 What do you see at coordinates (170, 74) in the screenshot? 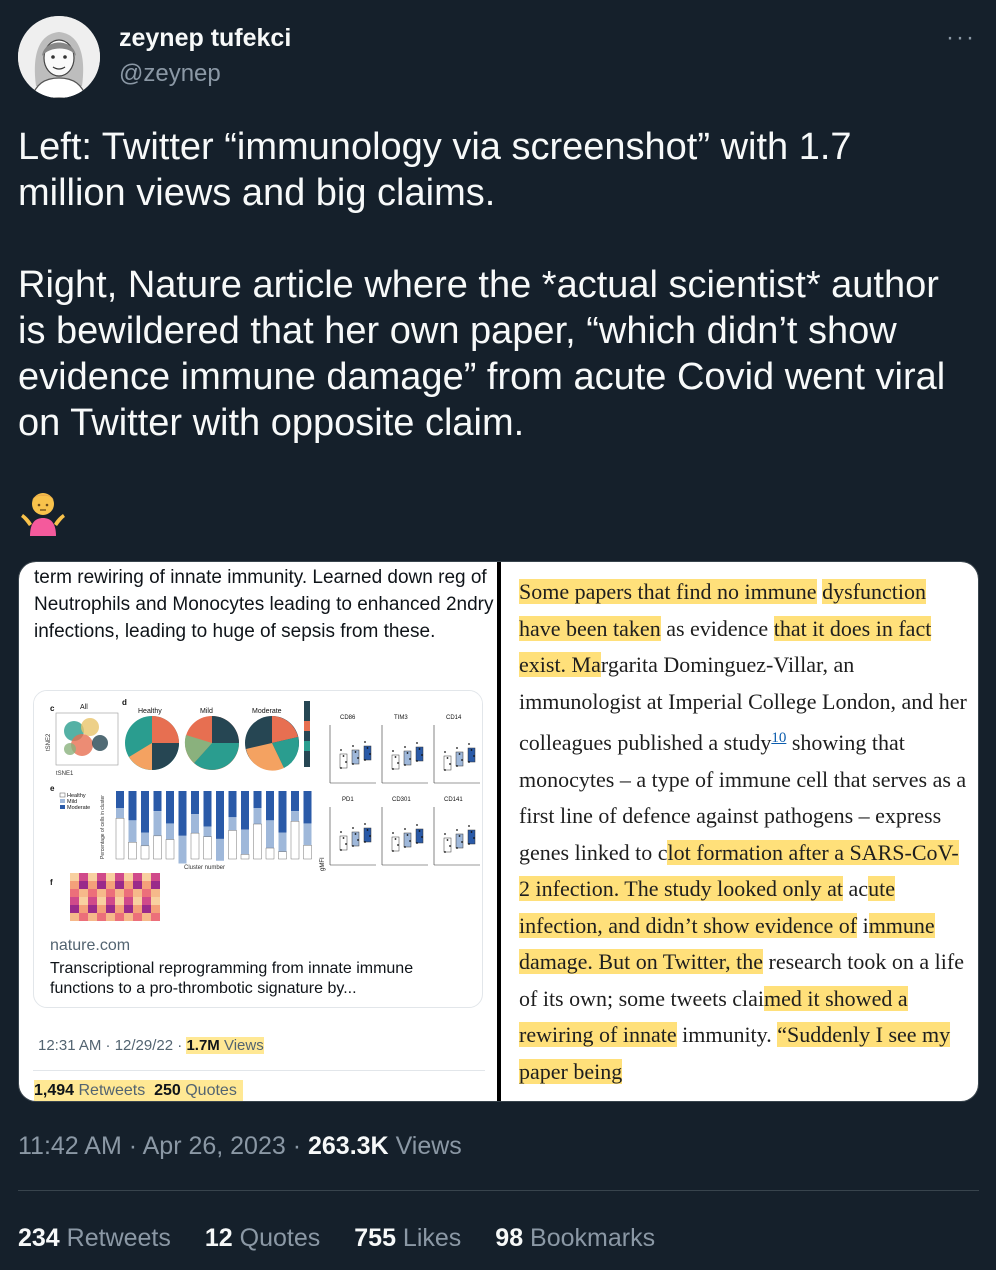
I see `author-handle: @zeynep` at bounding box center [170, 74].